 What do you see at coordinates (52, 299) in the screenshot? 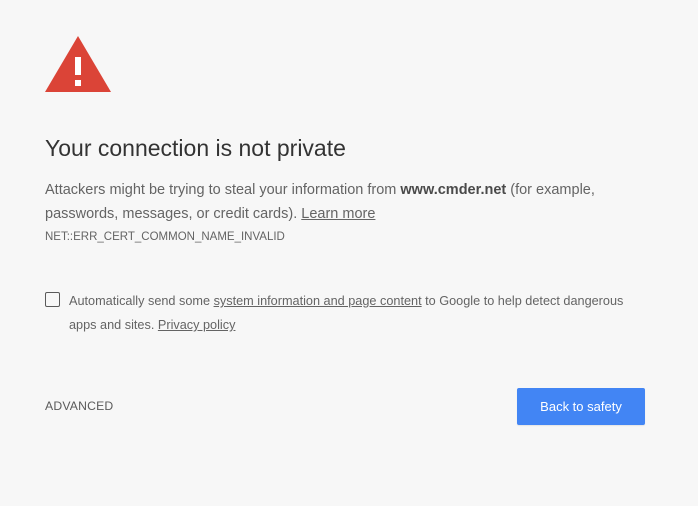
I see `extended-reporting-checkbox` at bounding box center [52, 299].